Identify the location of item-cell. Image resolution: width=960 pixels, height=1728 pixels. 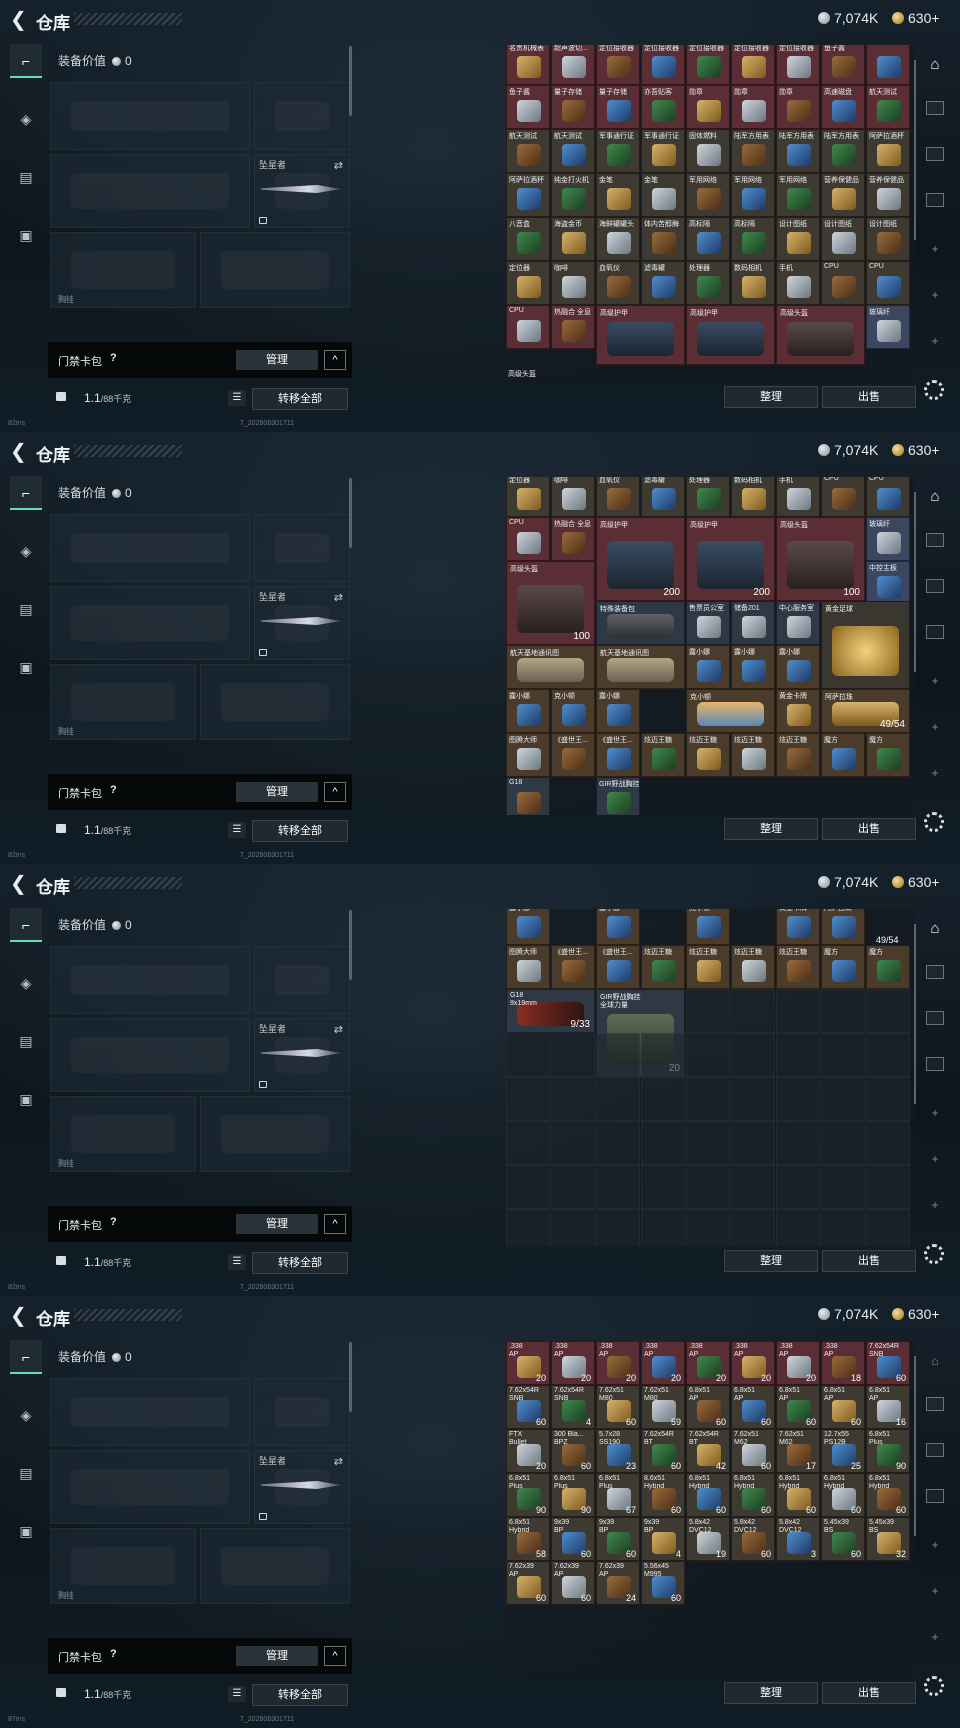
(888, 65).